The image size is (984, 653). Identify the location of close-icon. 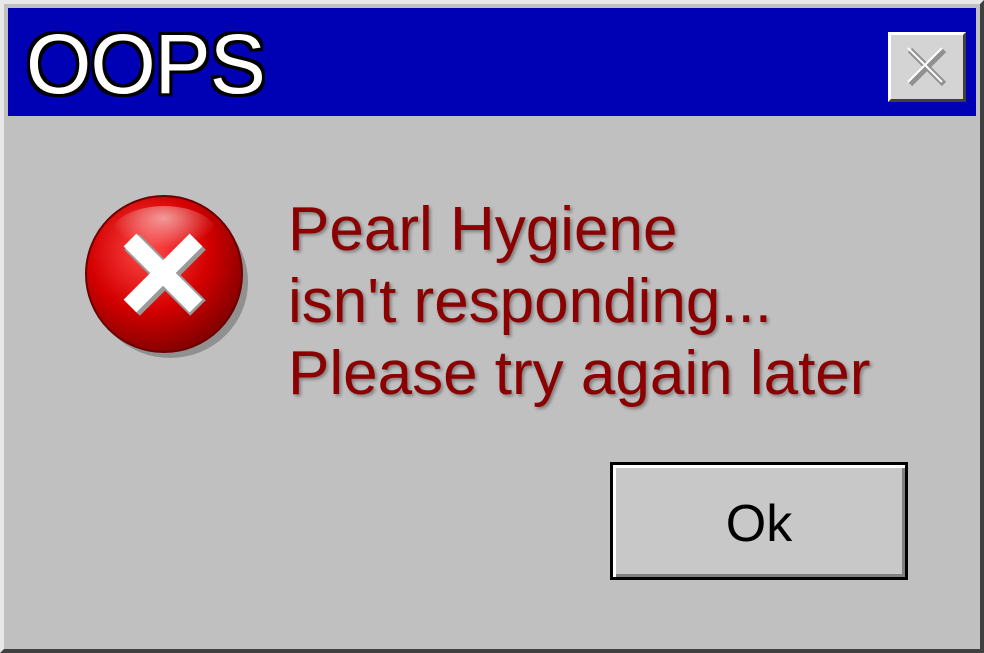
(927, 67).